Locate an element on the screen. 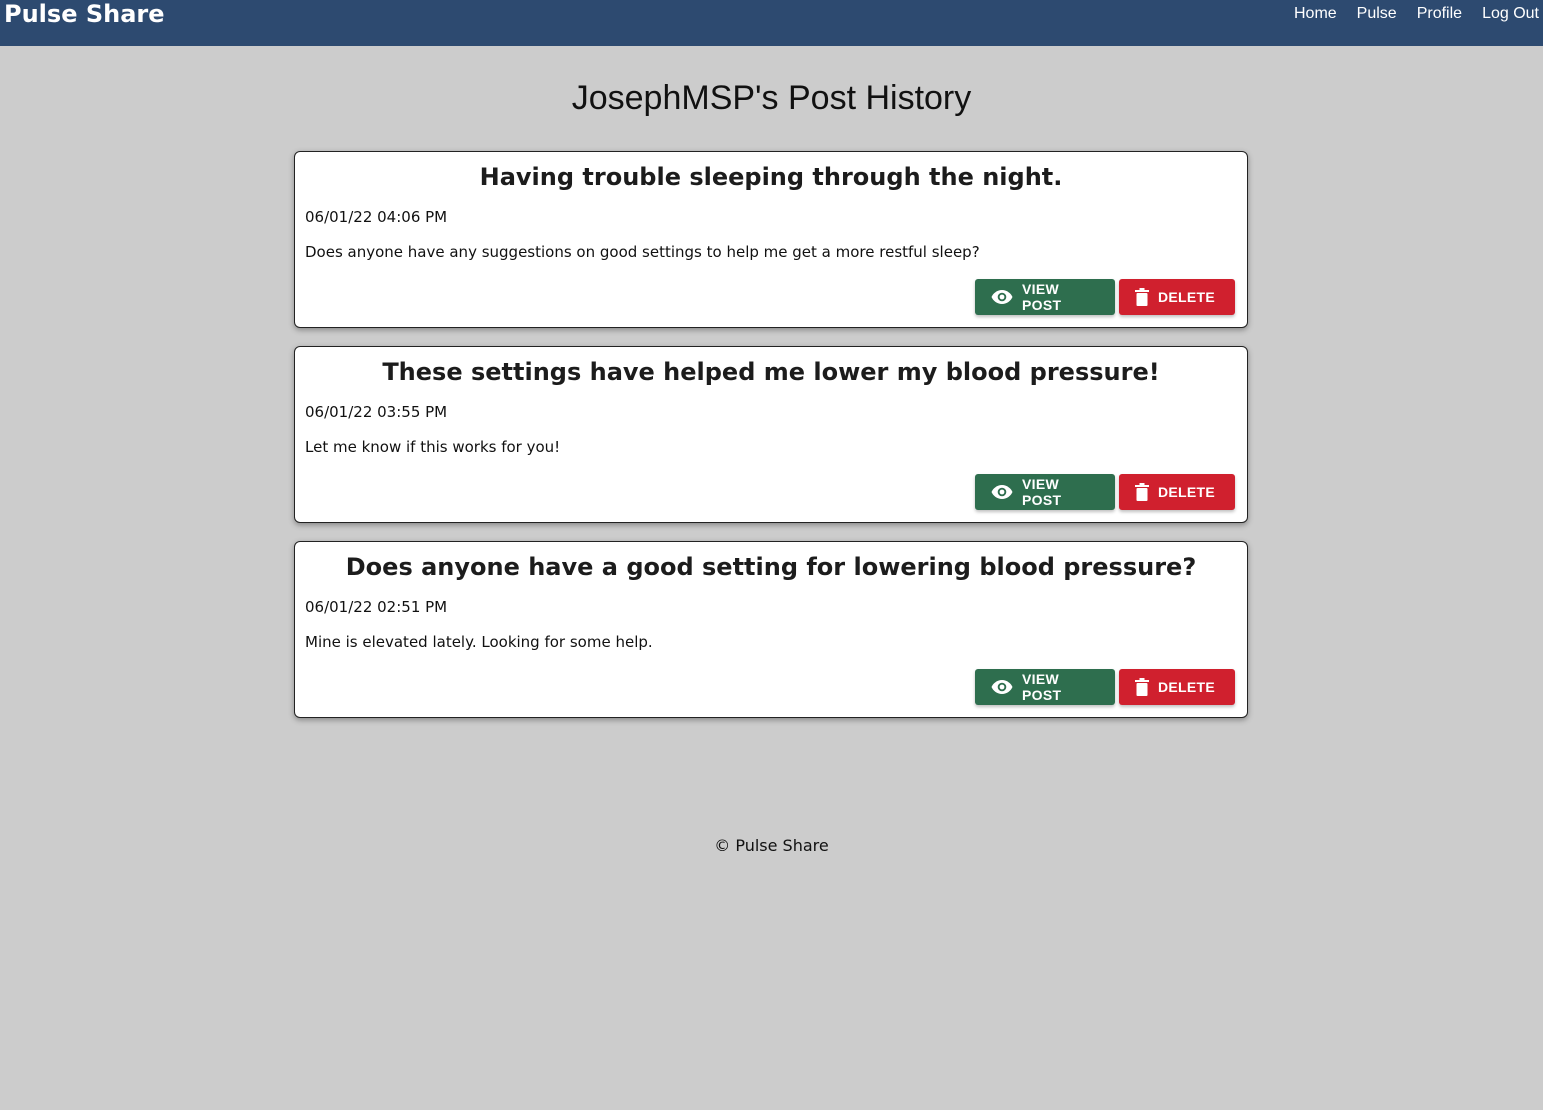  post-body: Let me know if this works for you! is located at coordinates (433, 447).